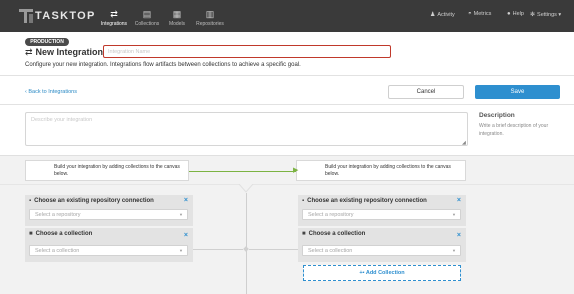  Describe the element at coordinates (147, 24) in the screenshot. I see `nav-tab-label: Collections` at that location.